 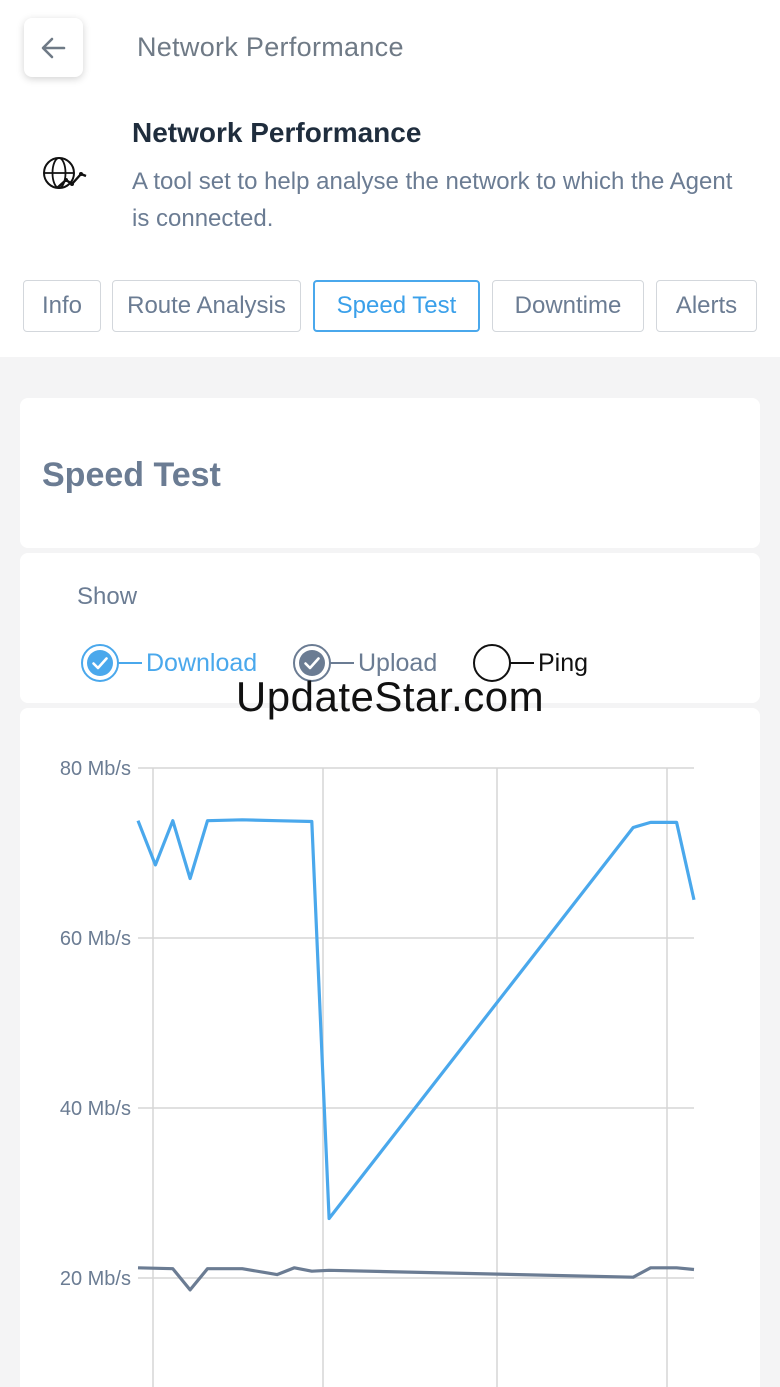 What do you see at coordinates (95, 1279) in the screenshot?
I see `y-tick-label: 20 Mb/s` at bounding box center [95, 1279].